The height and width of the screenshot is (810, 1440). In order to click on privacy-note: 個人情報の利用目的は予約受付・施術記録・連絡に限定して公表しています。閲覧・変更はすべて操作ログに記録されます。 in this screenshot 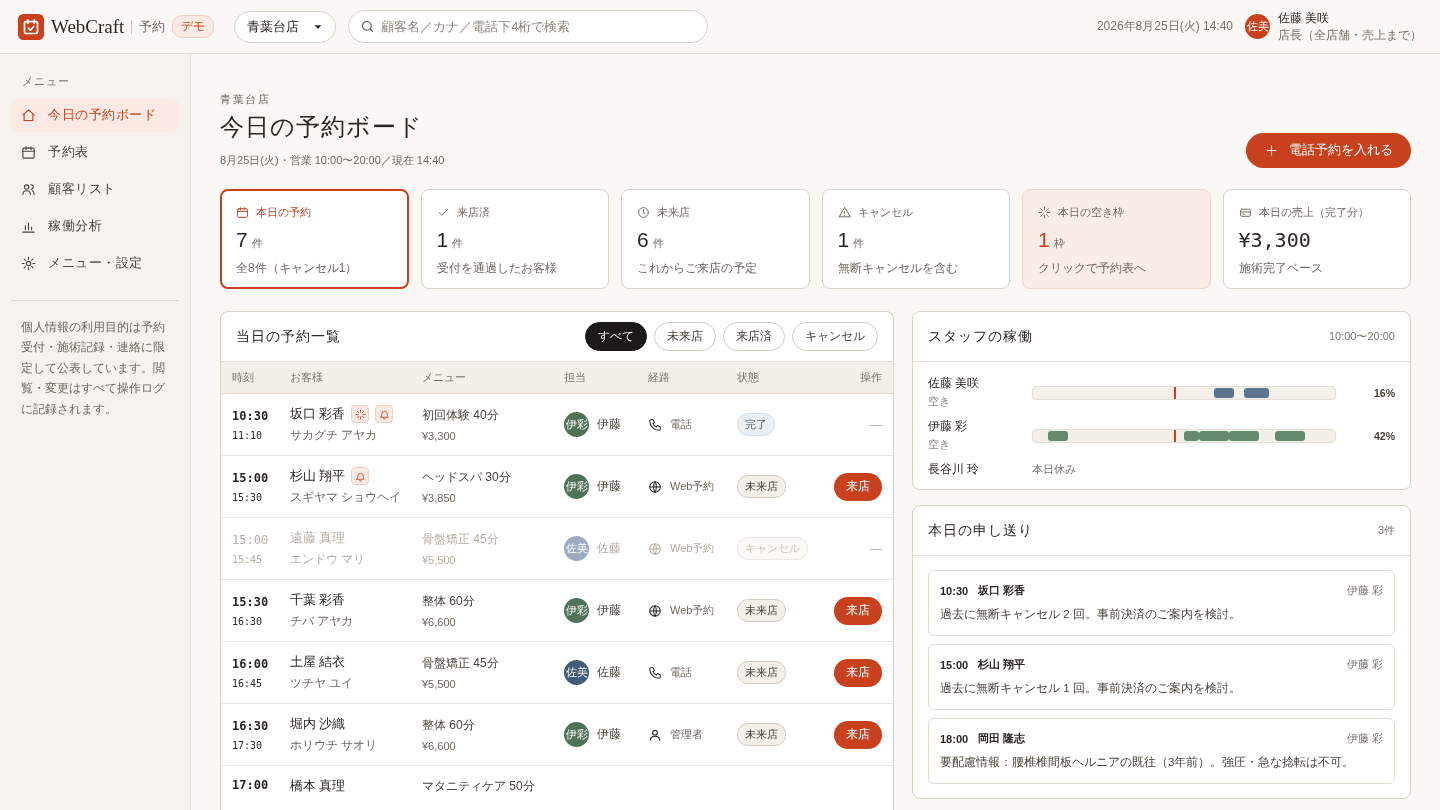, I will do `click(93, 368)`.